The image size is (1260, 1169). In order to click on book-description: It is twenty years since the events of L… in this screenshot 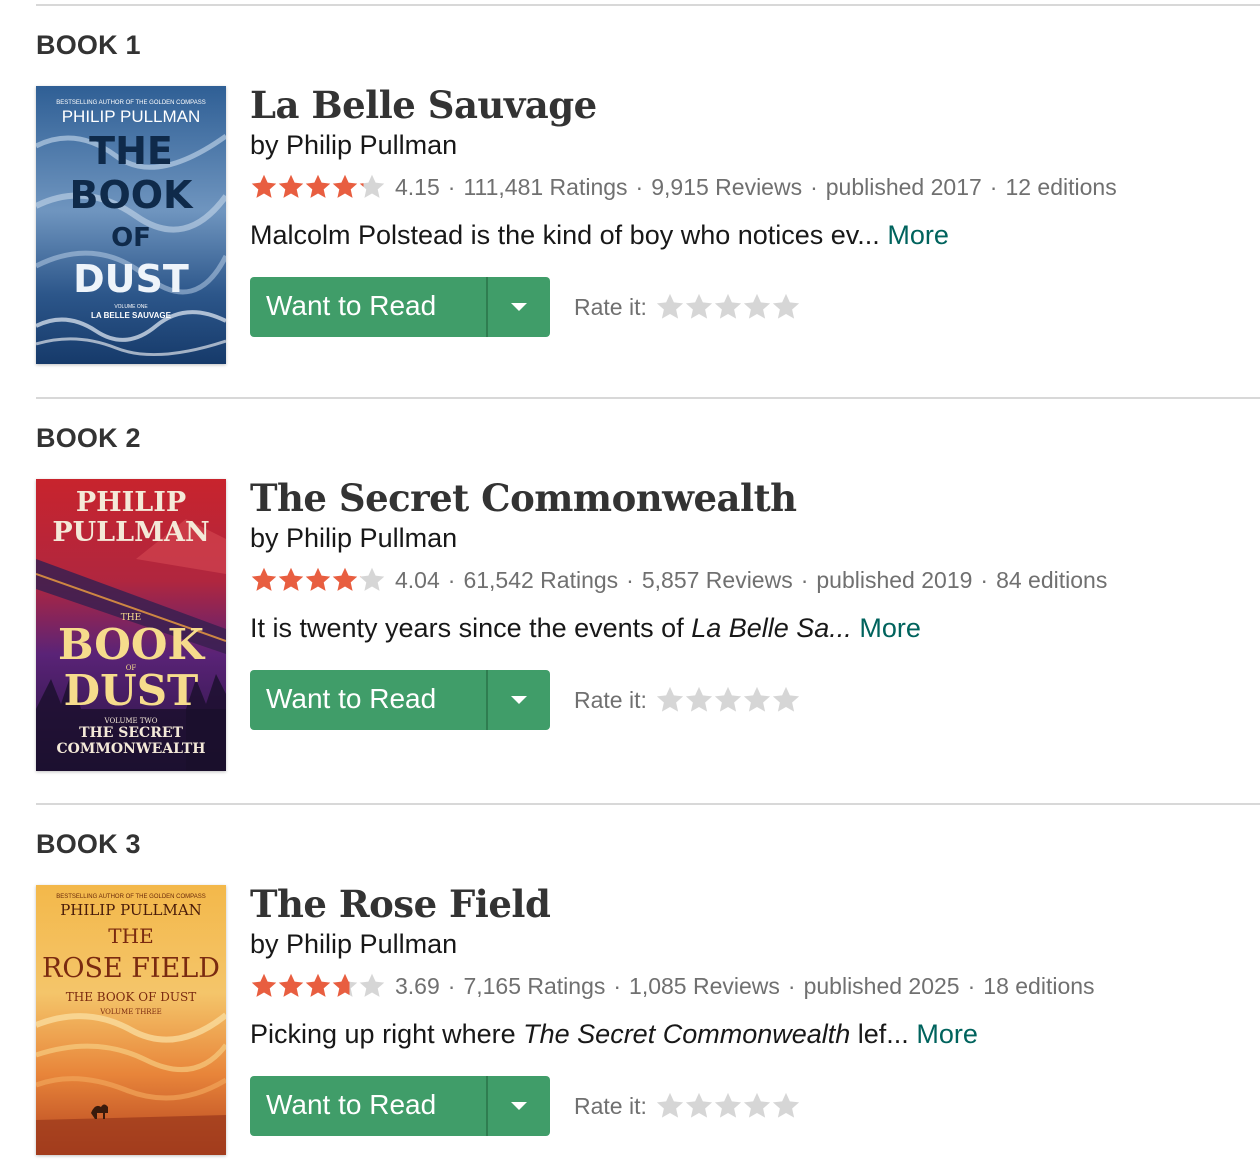, I will do `click(750, 628)`.